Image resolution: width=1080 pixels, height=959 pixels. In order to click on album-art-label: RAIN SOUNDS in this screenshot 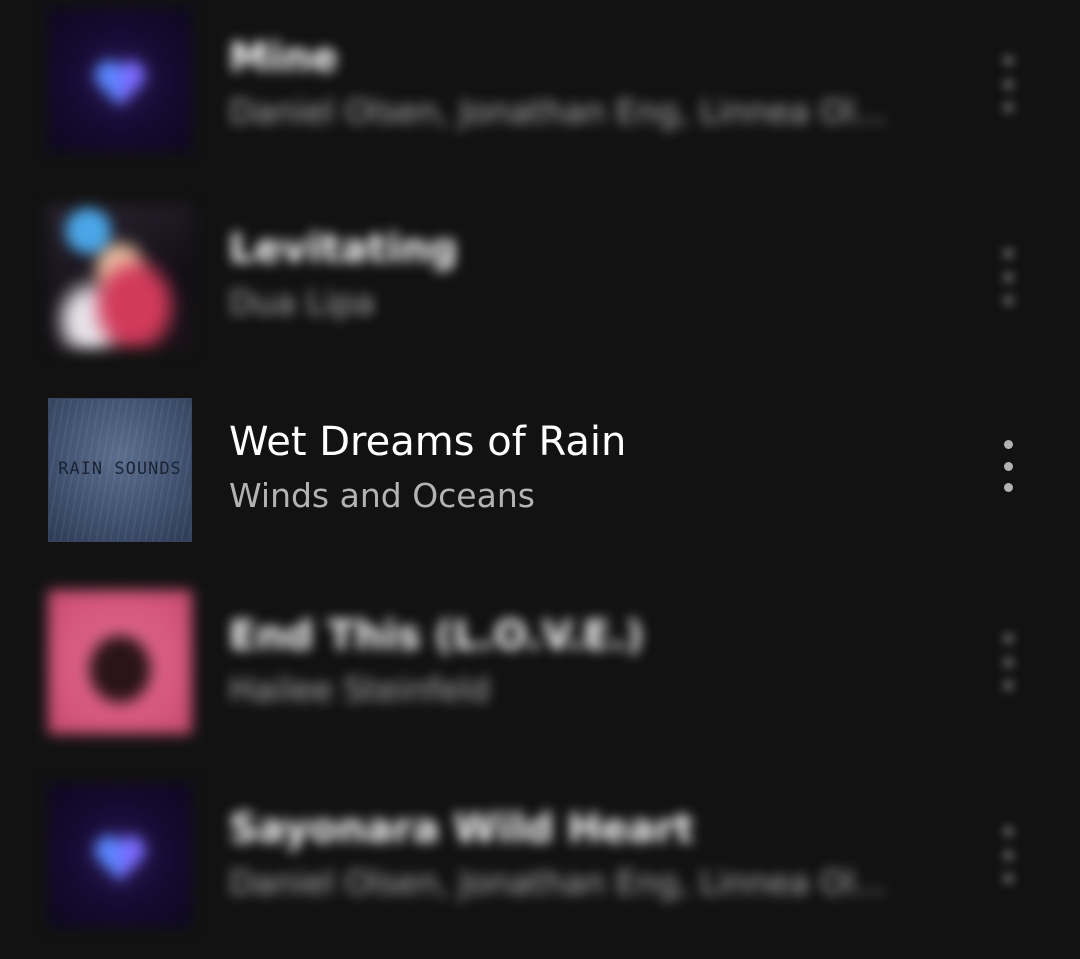, I will do `click(120, 469)`.